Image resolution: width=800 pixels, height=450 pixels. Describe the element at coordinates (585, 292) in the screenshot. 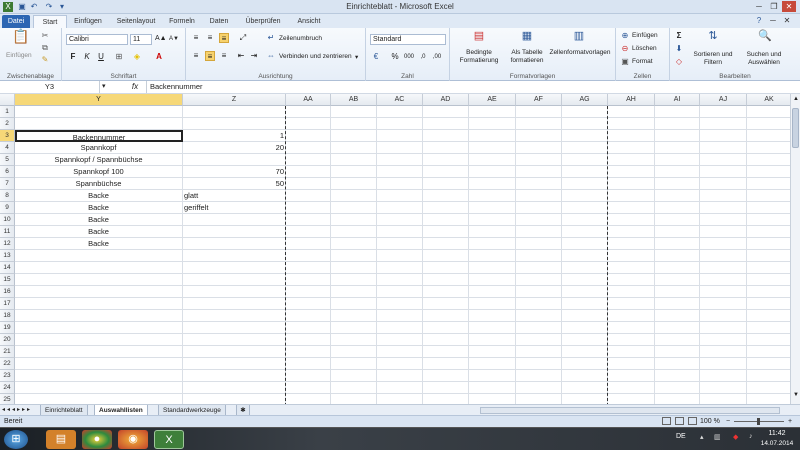

I see `cell-ag16` at that location.